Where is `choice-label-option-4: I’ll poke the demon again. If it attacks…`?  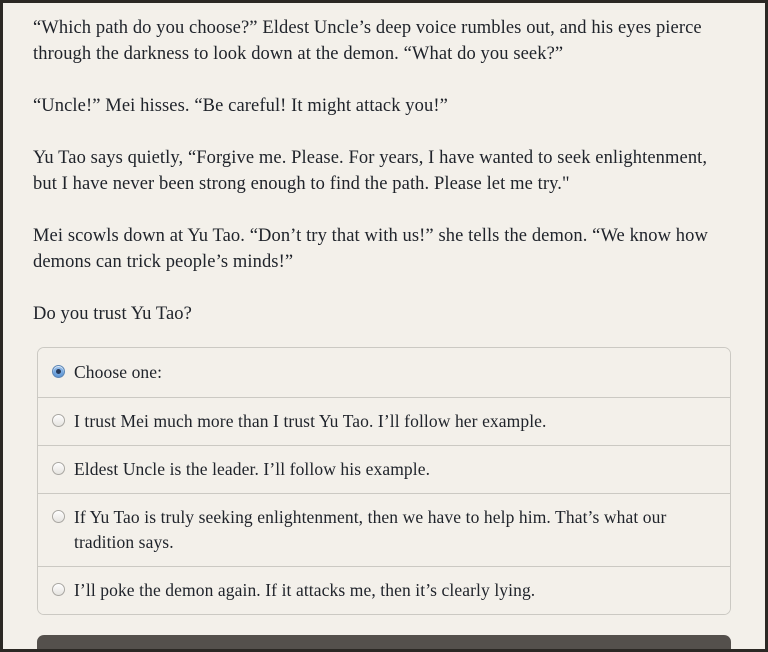 choice-label-option-4: I’ll poke the demon again. If it attacks… is located at coordinates (305, 590).